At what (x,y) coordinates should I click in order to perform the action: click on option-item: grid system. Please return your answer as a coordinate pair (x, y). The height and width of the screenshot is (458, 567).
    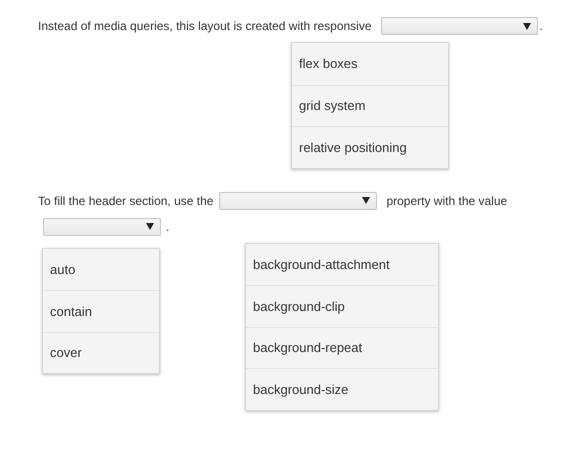
    Looking at the image, I should click on (370, 105).